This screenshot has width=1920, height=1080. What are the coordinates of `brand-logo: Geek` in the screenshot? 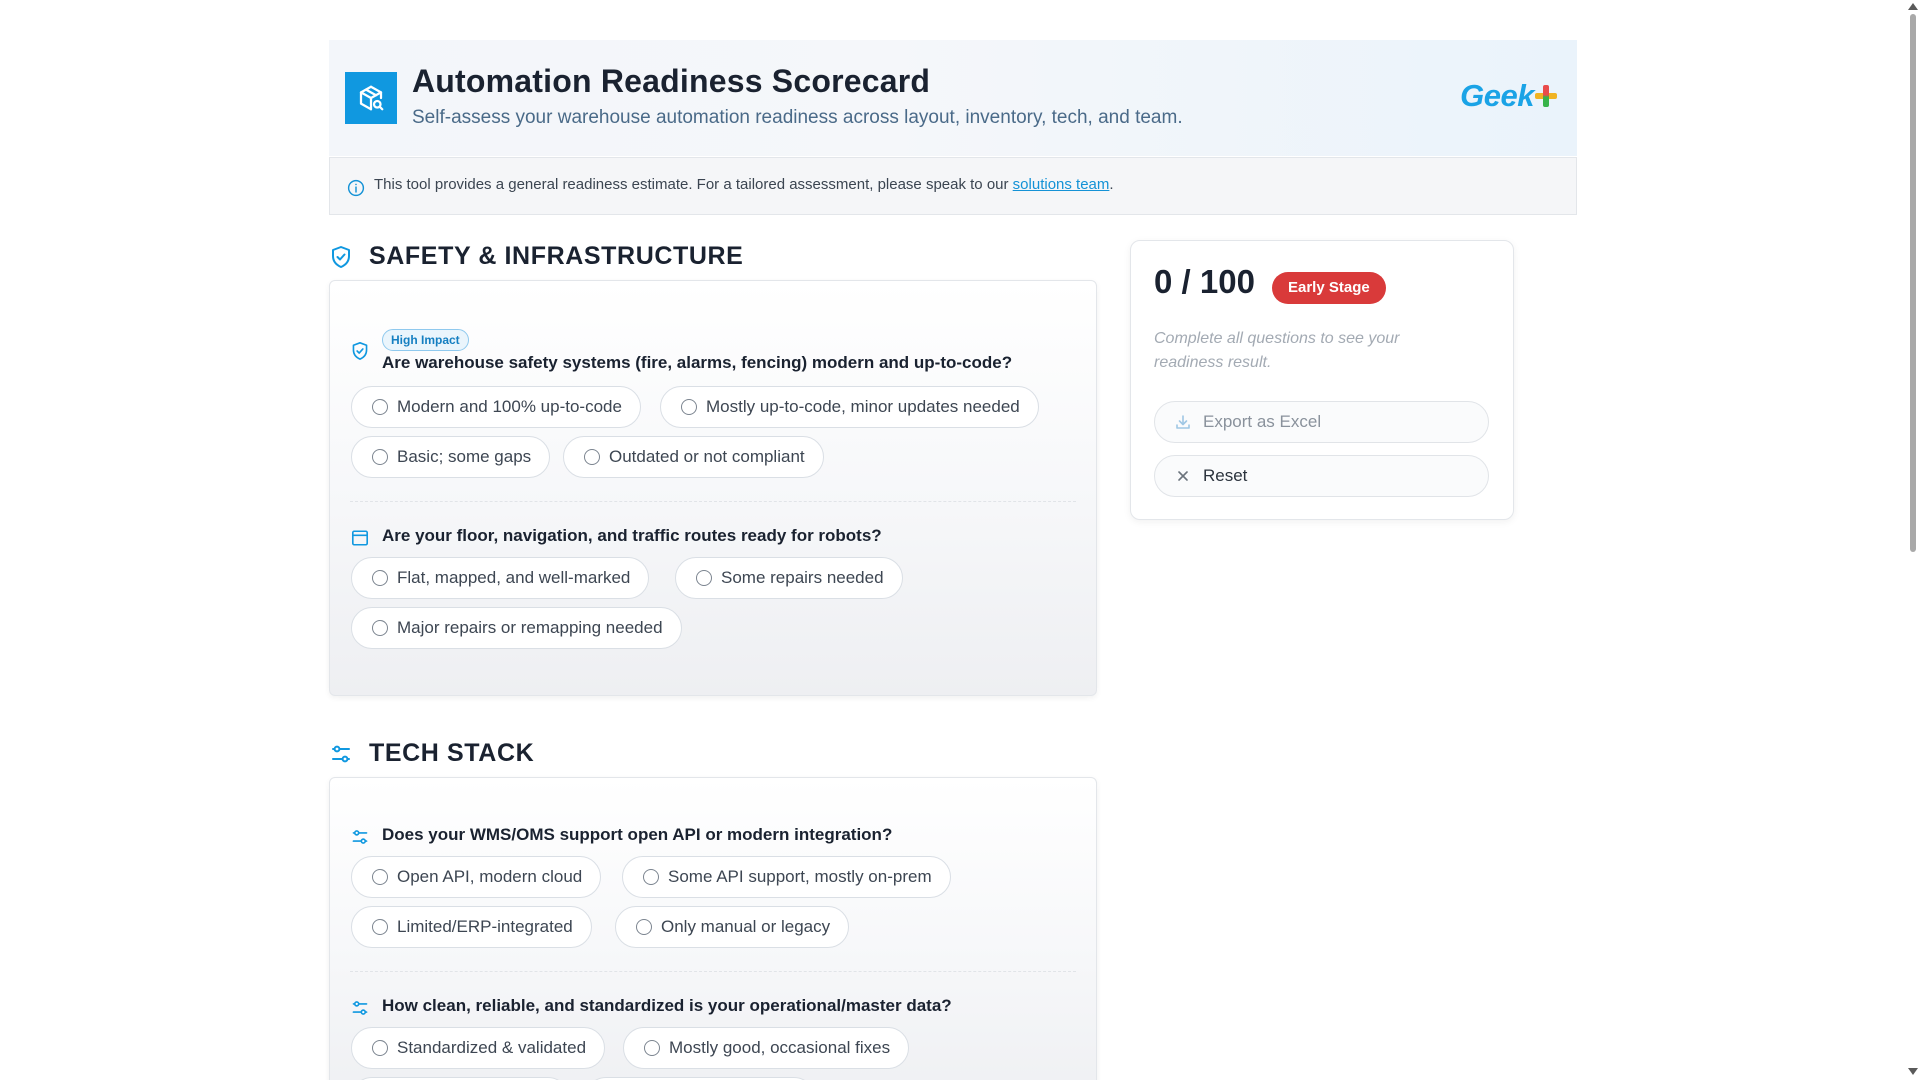 It's located at (1508, 96).